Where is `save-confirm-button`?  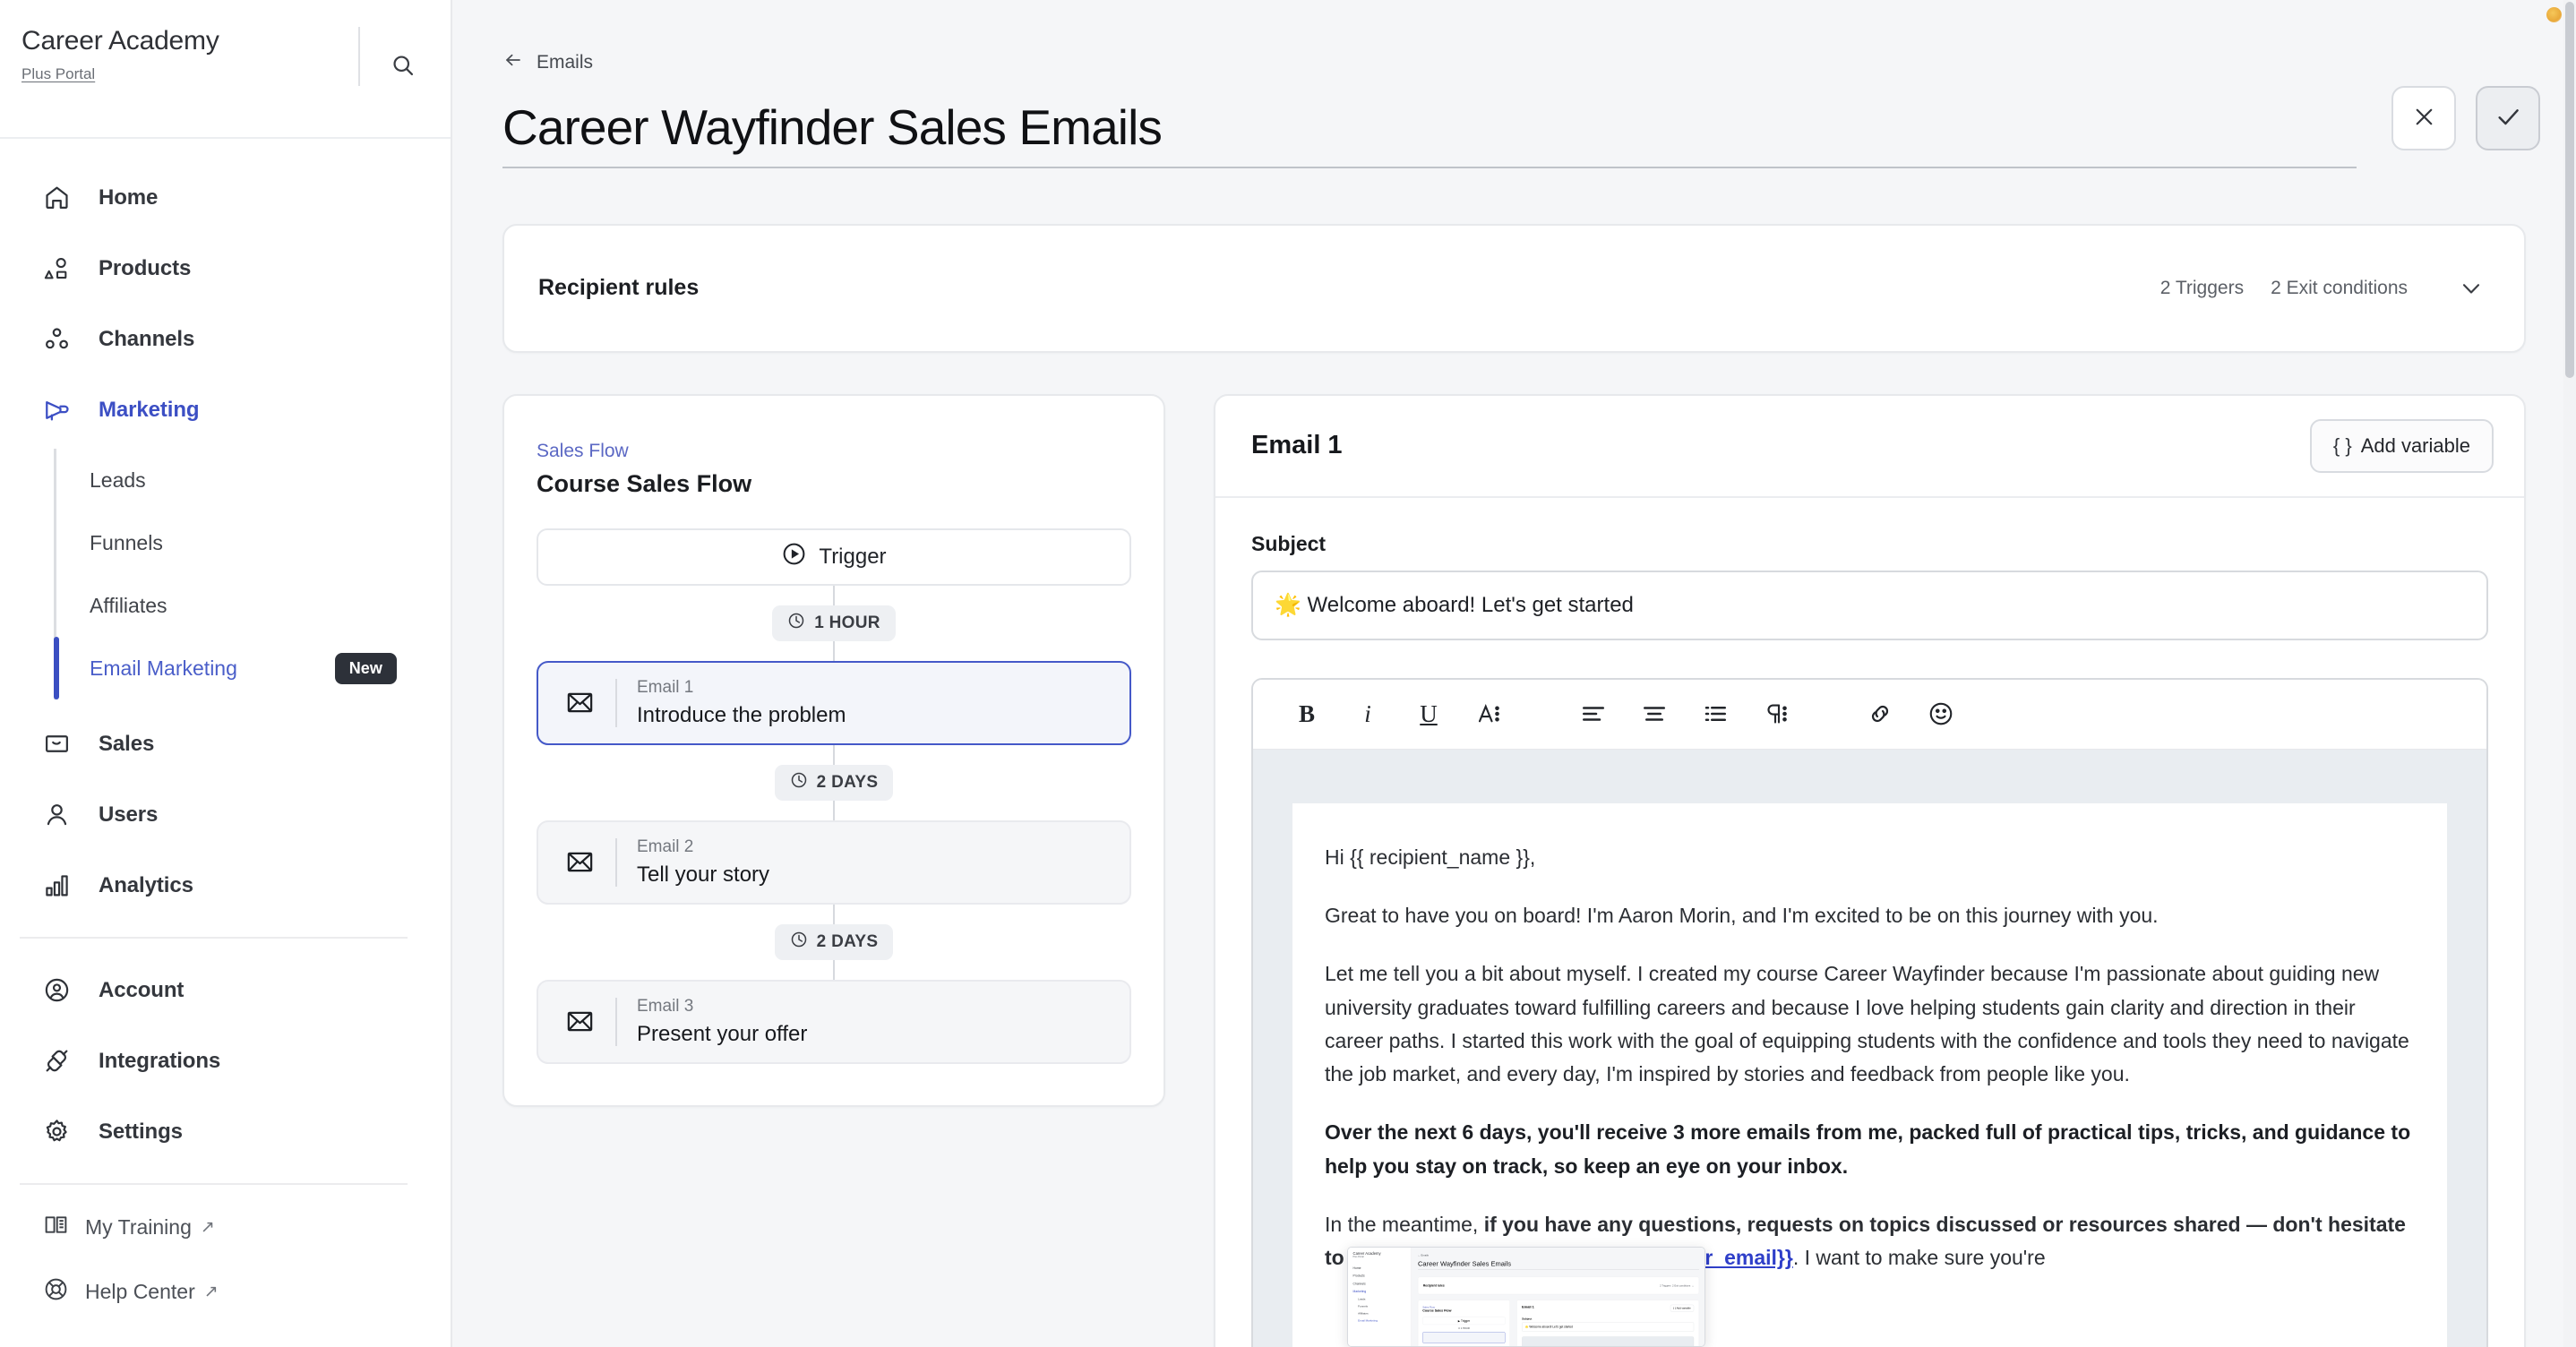
save-confirm-button is located at coordinates (2508, 118).